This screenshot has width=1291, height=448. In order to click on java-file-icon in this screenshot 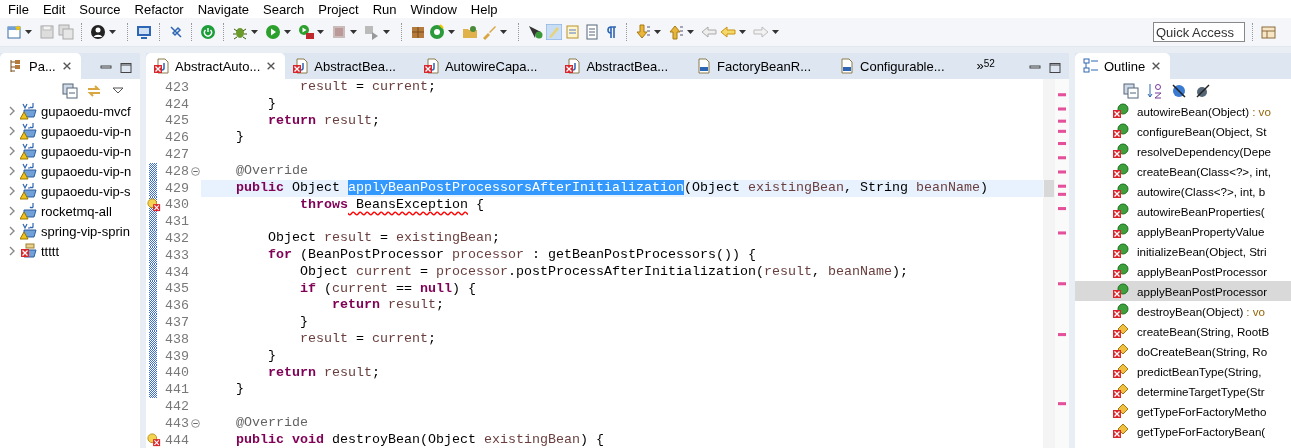, I will do `click(573, 66)`.